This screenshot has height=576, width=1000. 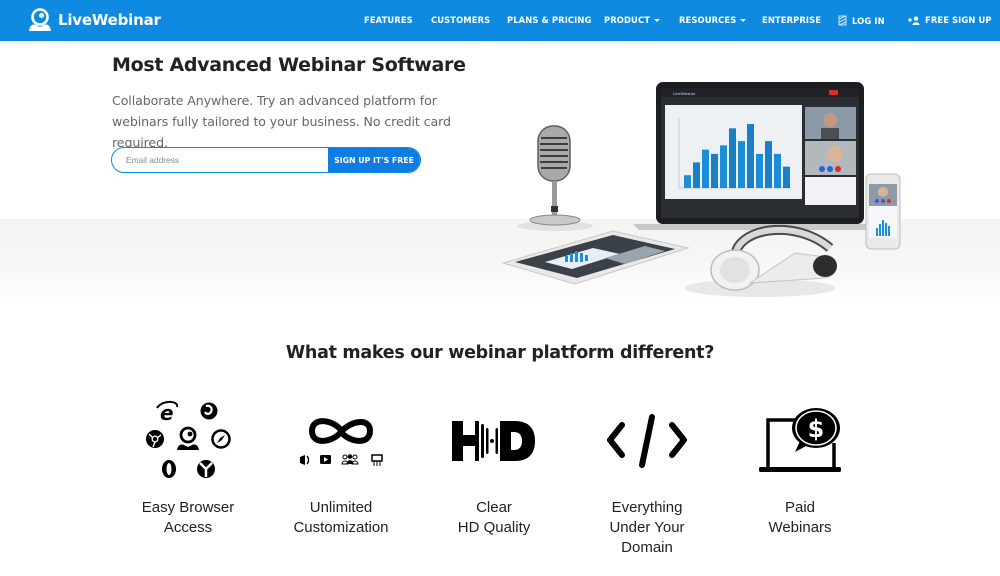 I want to click on nav-plans-pricing: PLANS & PRICING, so click(x=549, y=20).